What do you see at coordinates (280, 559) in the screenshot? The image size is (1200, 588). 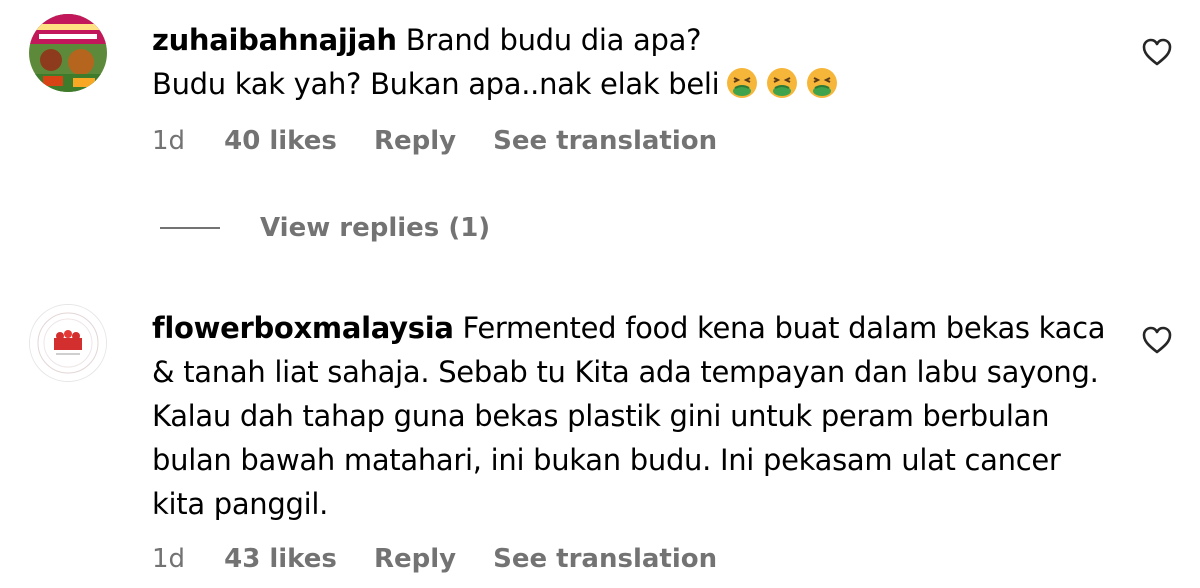 I see `likes-count: 43 likes` at bounding box center [280, 559].